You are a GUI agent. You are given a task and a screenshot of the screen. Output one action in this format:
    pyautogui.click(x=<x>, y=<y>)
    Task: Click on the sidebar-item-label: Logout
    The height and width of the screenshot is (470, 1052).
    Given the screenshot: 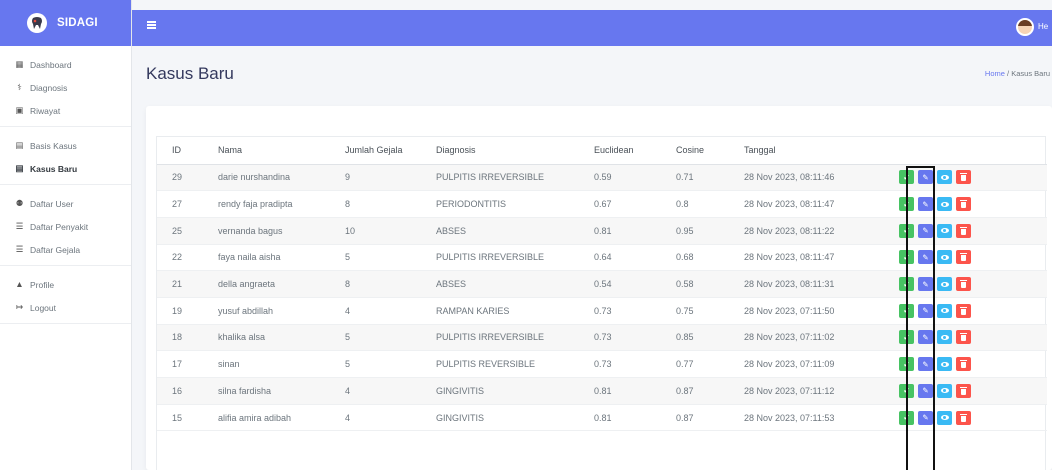 What is the action you would take?
    pyautogui.click(x=43, y=307)
    